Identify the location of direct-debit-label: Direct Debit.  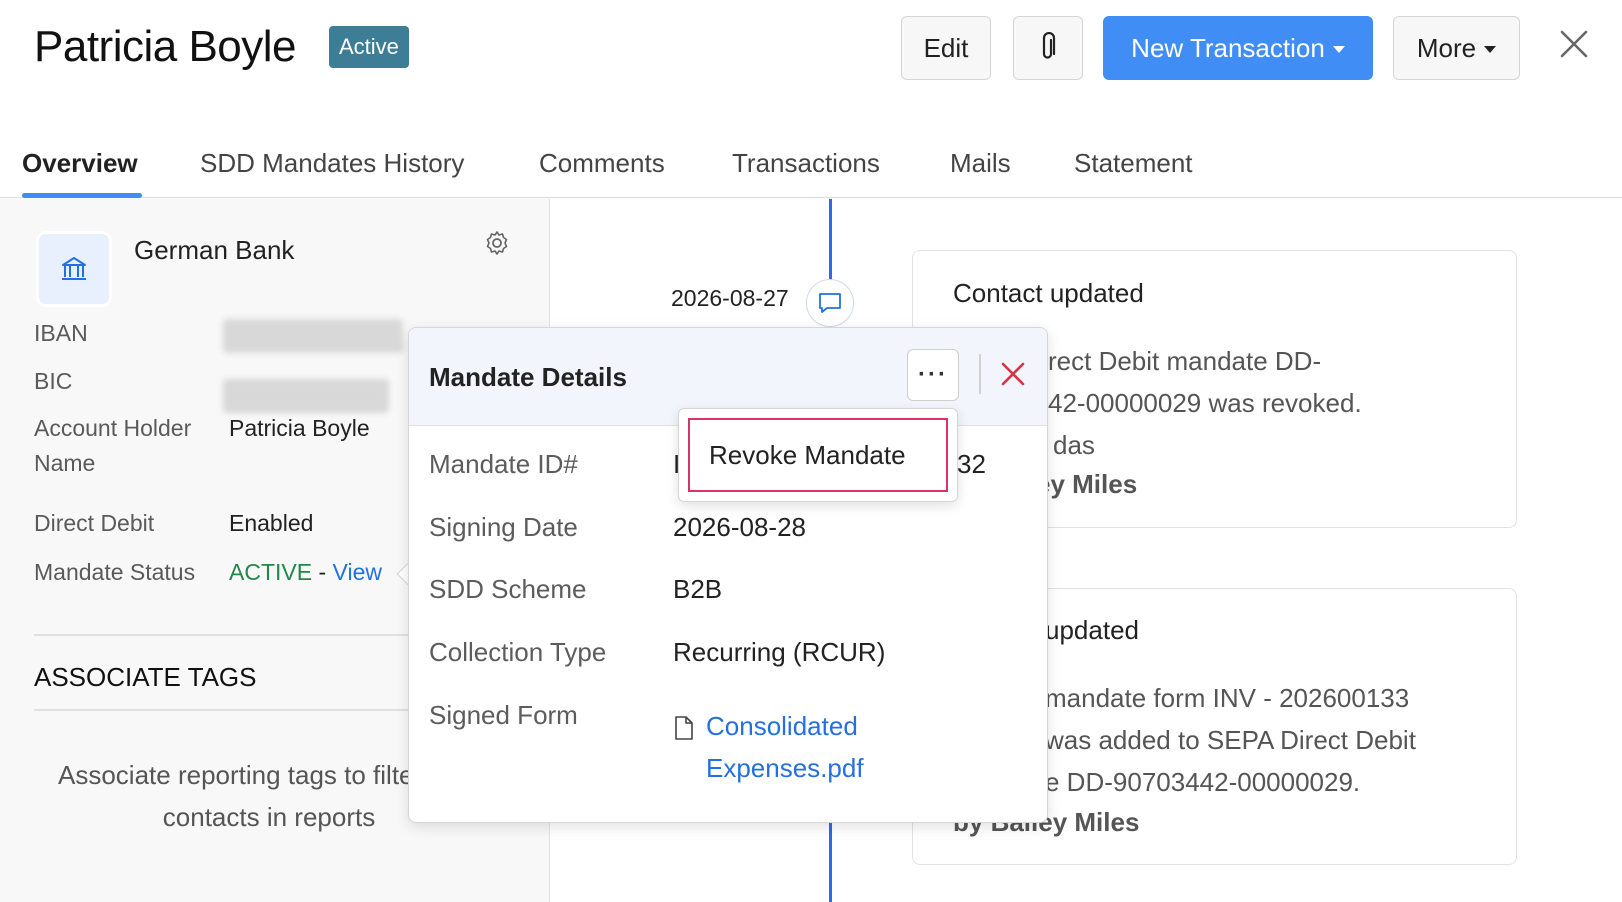
(94, 523).